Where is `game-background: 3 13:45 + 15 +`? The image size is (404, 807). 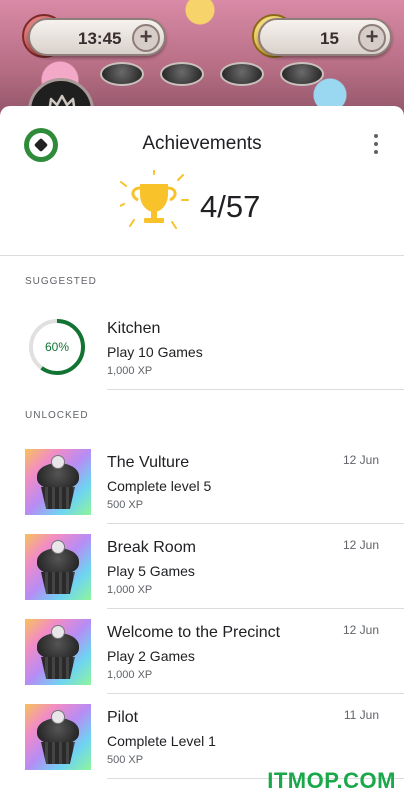 game-background: 3 13:45 + 15 + is located at coordinates (202, 60).